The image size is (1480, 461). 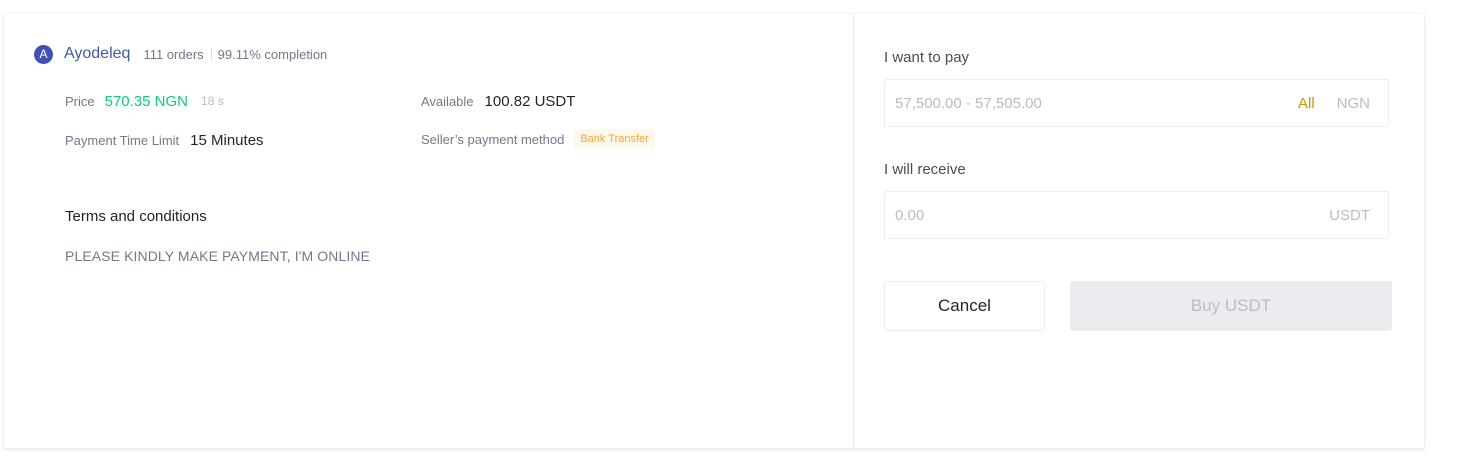 I want to click on seller-name-link: Ayodeleq, so click(x=97, y=54).